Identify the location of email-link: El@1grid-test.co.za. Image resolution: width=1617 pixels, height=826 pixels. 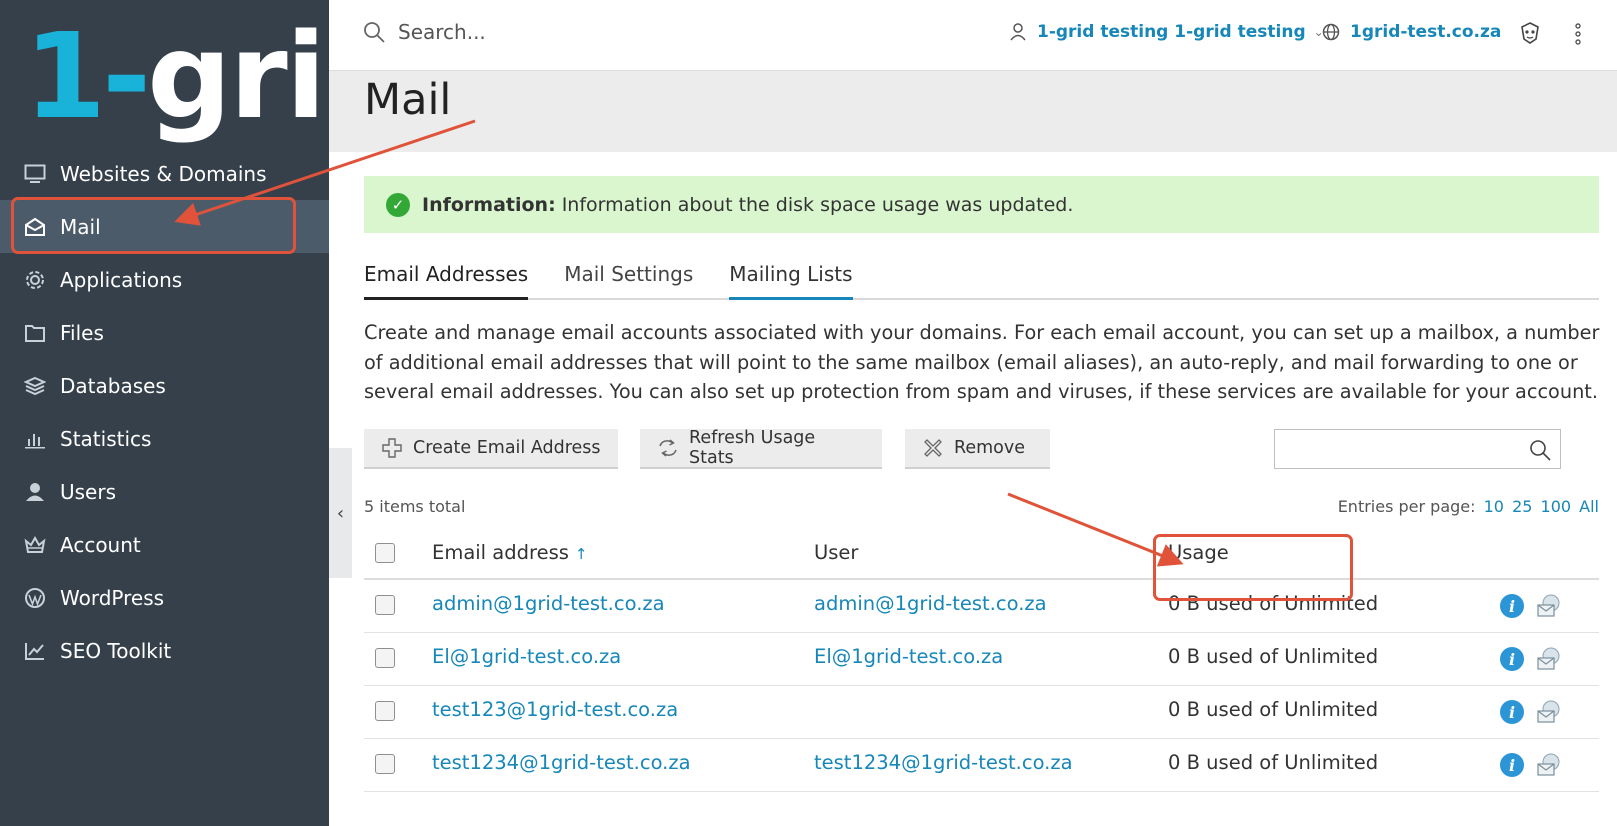
(526, 656).